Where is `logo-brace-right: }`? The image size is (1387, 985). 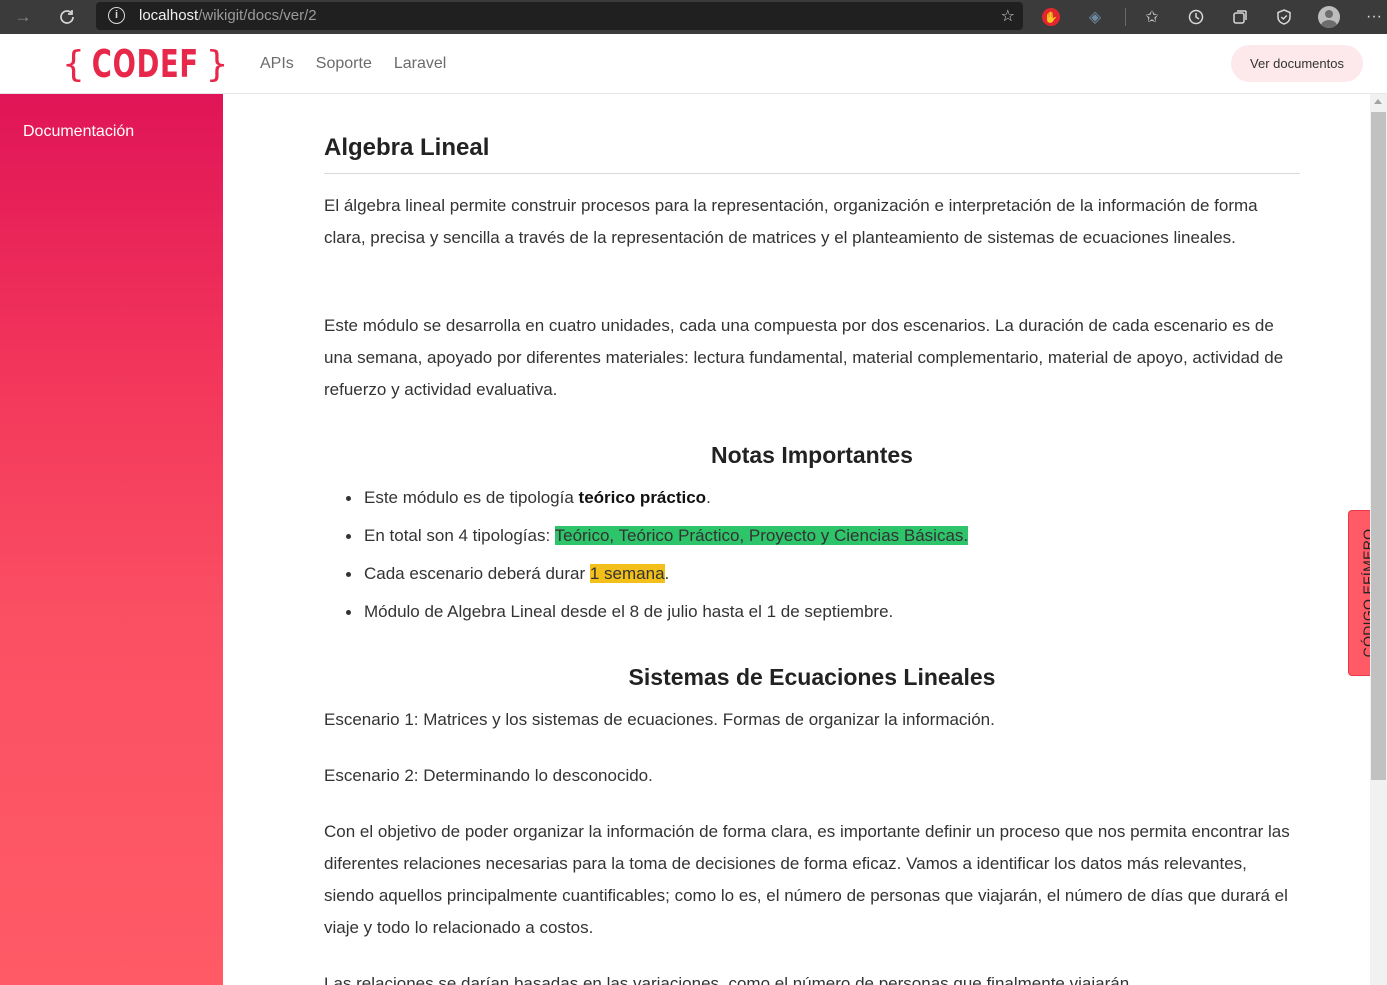 logo-brace-right: } is located at coordinates (217, 64).